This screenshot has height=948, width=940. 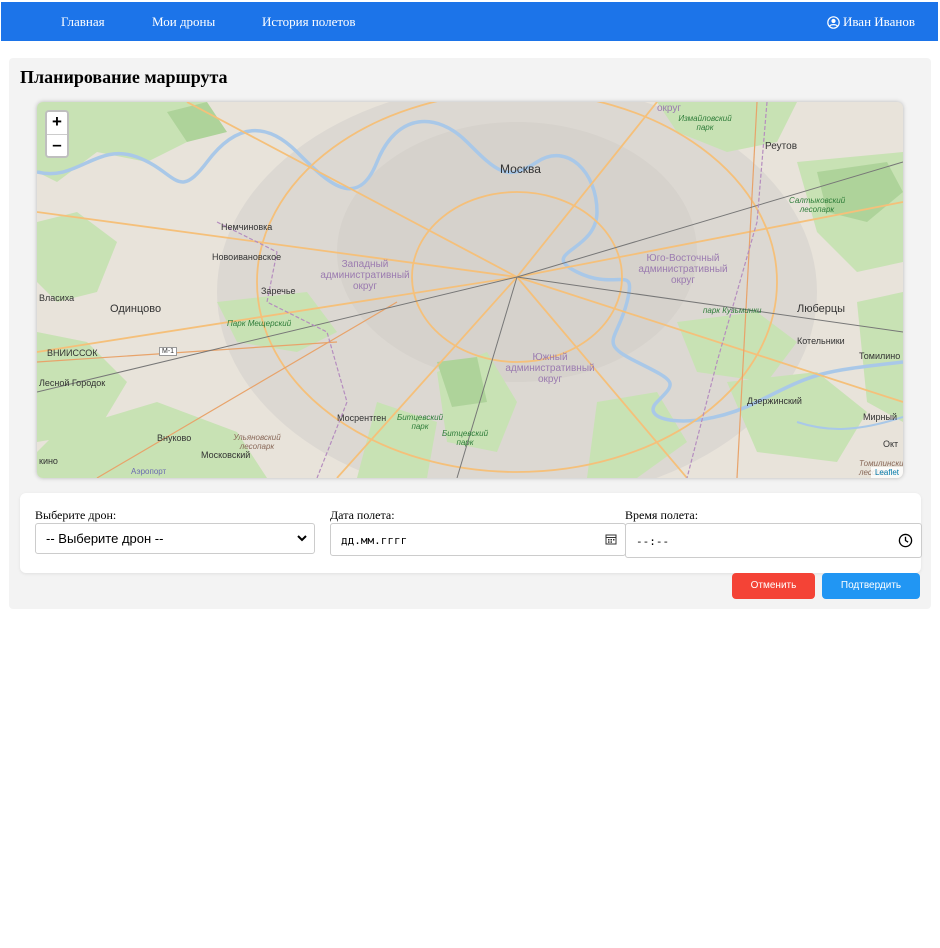 What do you see at coordinates (57, 123) in the screenshot?
I see `zoom-in-button: +` at bounding box center [57, 123].